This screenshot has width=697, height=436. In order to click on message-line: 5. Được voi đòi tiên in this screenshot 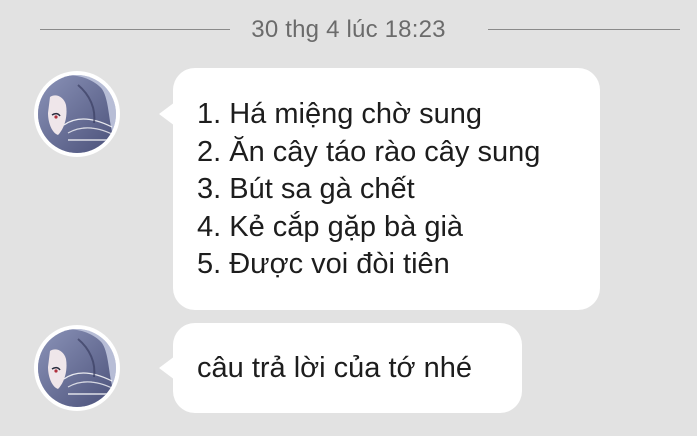, I will do `click(323, 264)`.